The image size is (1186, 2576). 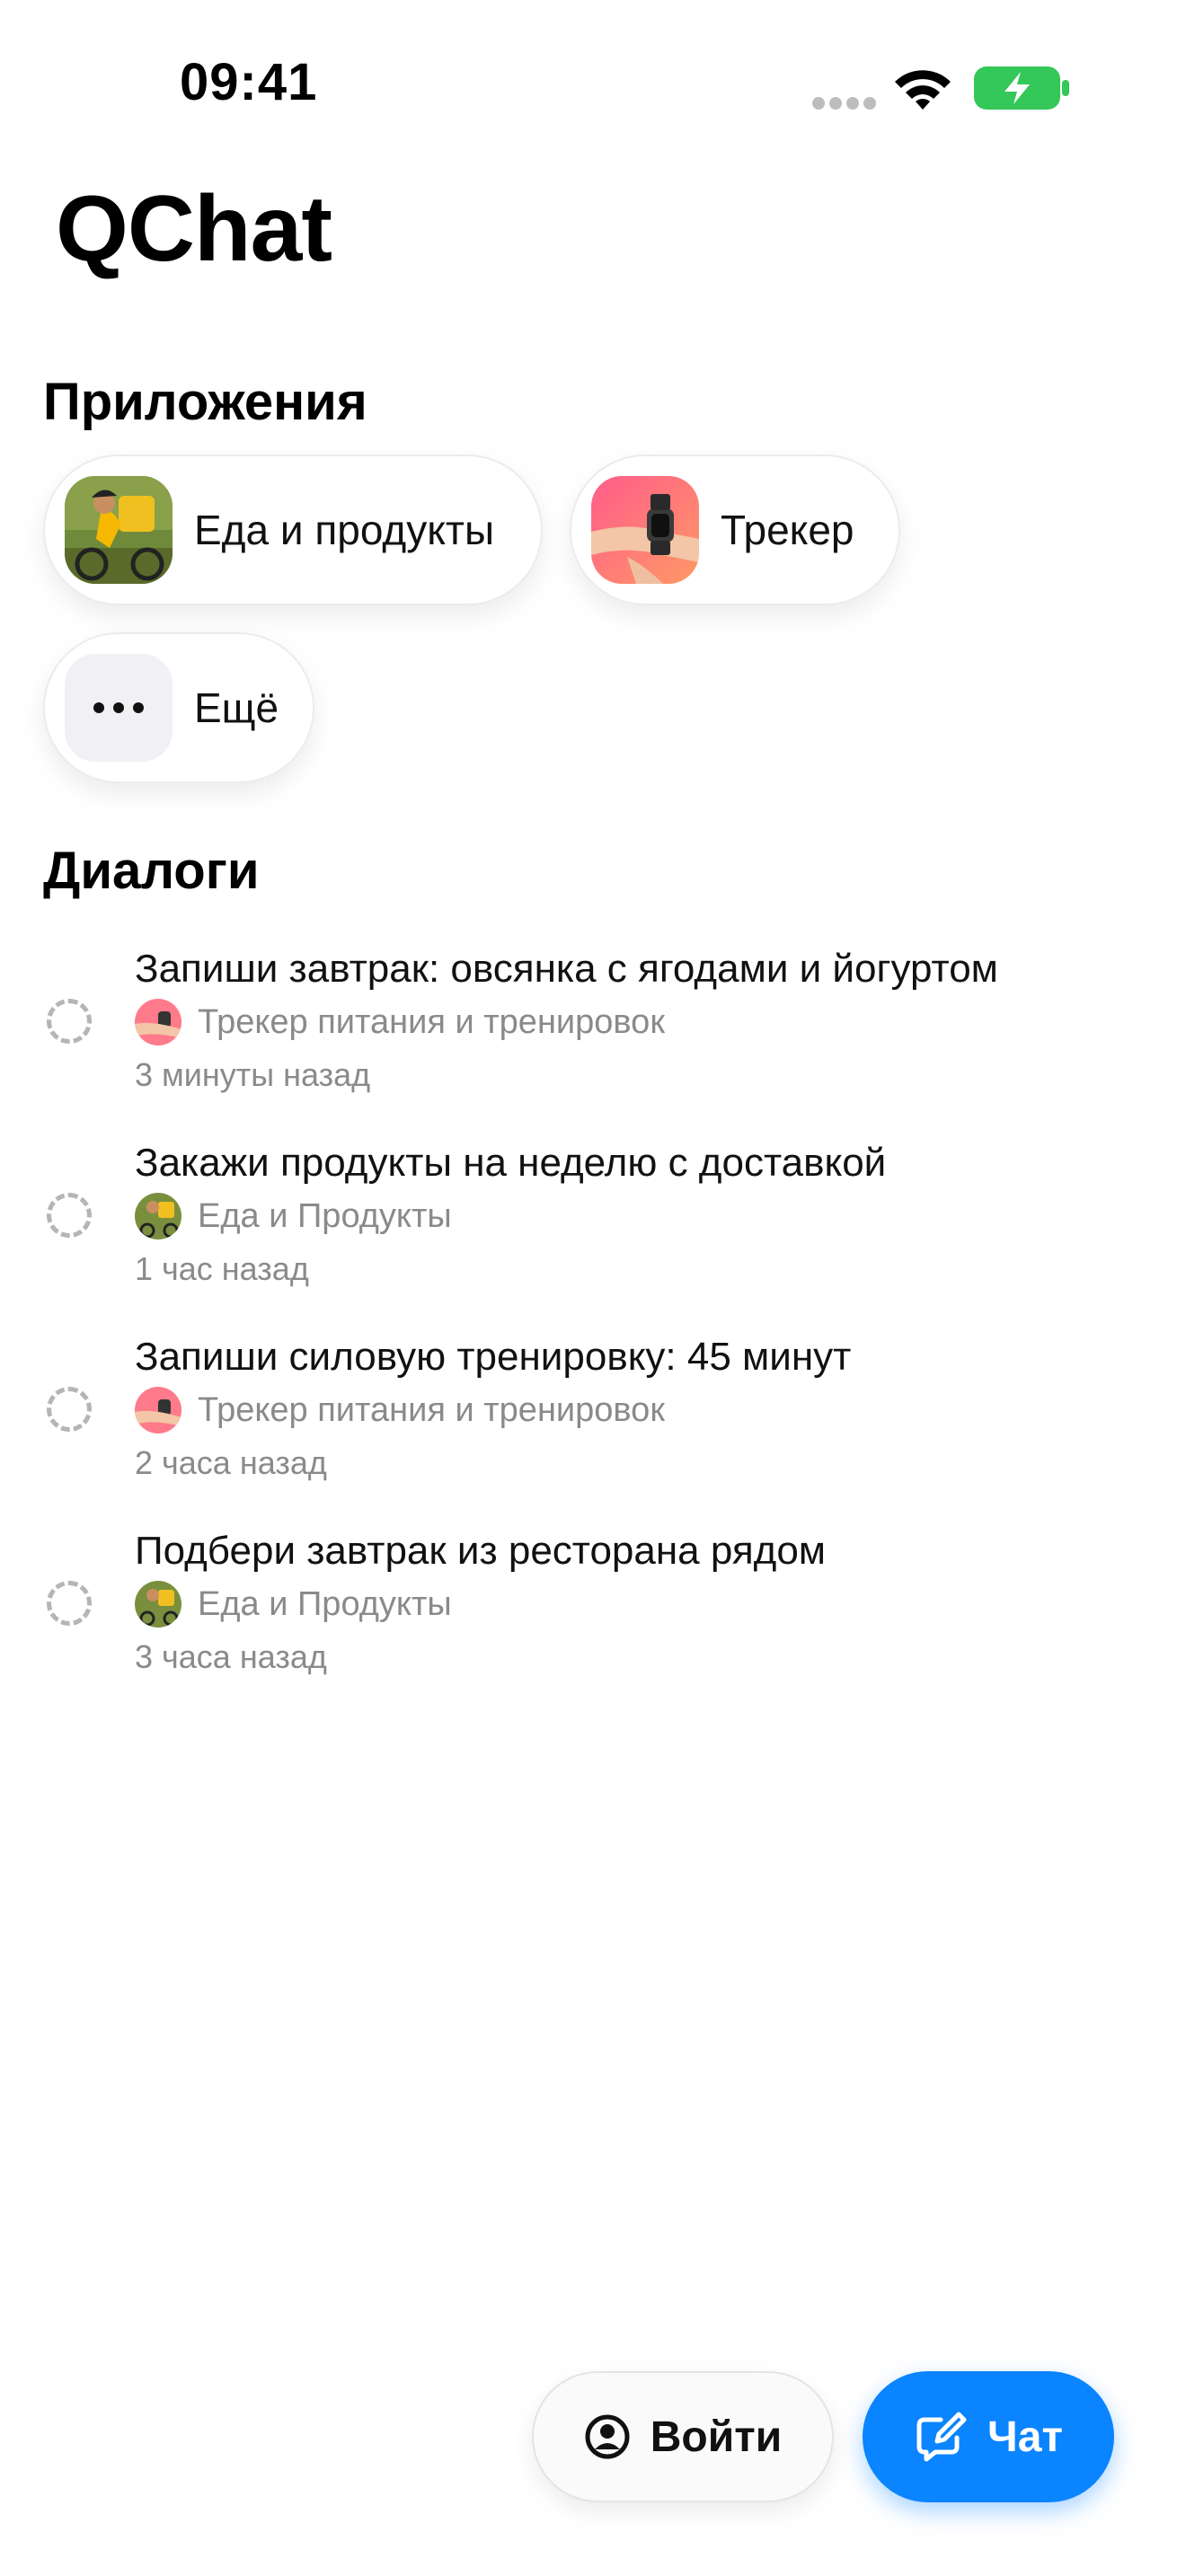 I want to click on dialog-title: Закажи продукты на неделю с доставкой, so click(x=511, y=1163).